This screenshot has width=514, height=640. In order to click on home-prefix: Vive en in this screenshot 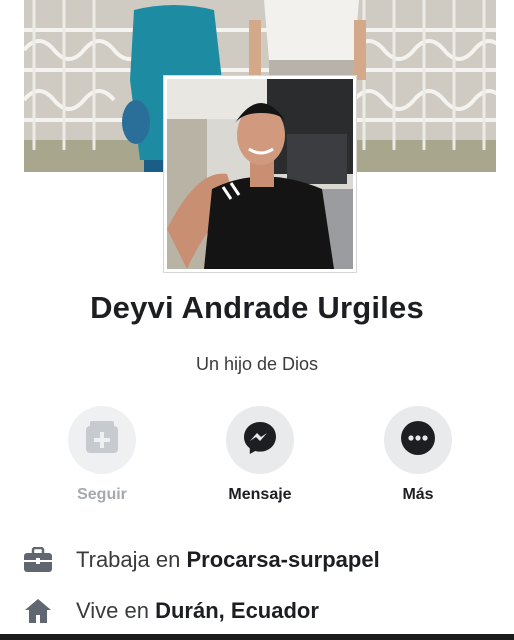, I will do `click(112, 610)`.